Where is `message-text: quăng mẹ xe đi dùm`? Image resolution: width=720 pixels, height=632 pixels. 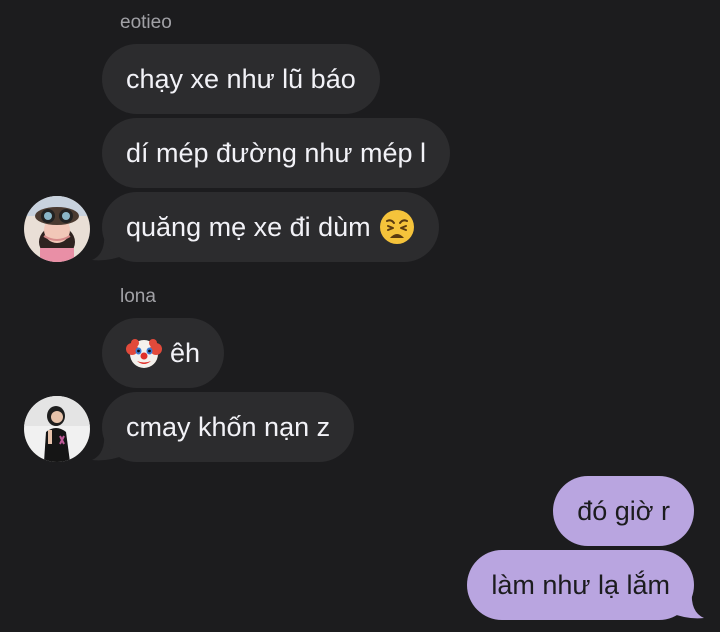 message-text: quăng mẹ xe đi dùm is located at coordinates (248, 226).